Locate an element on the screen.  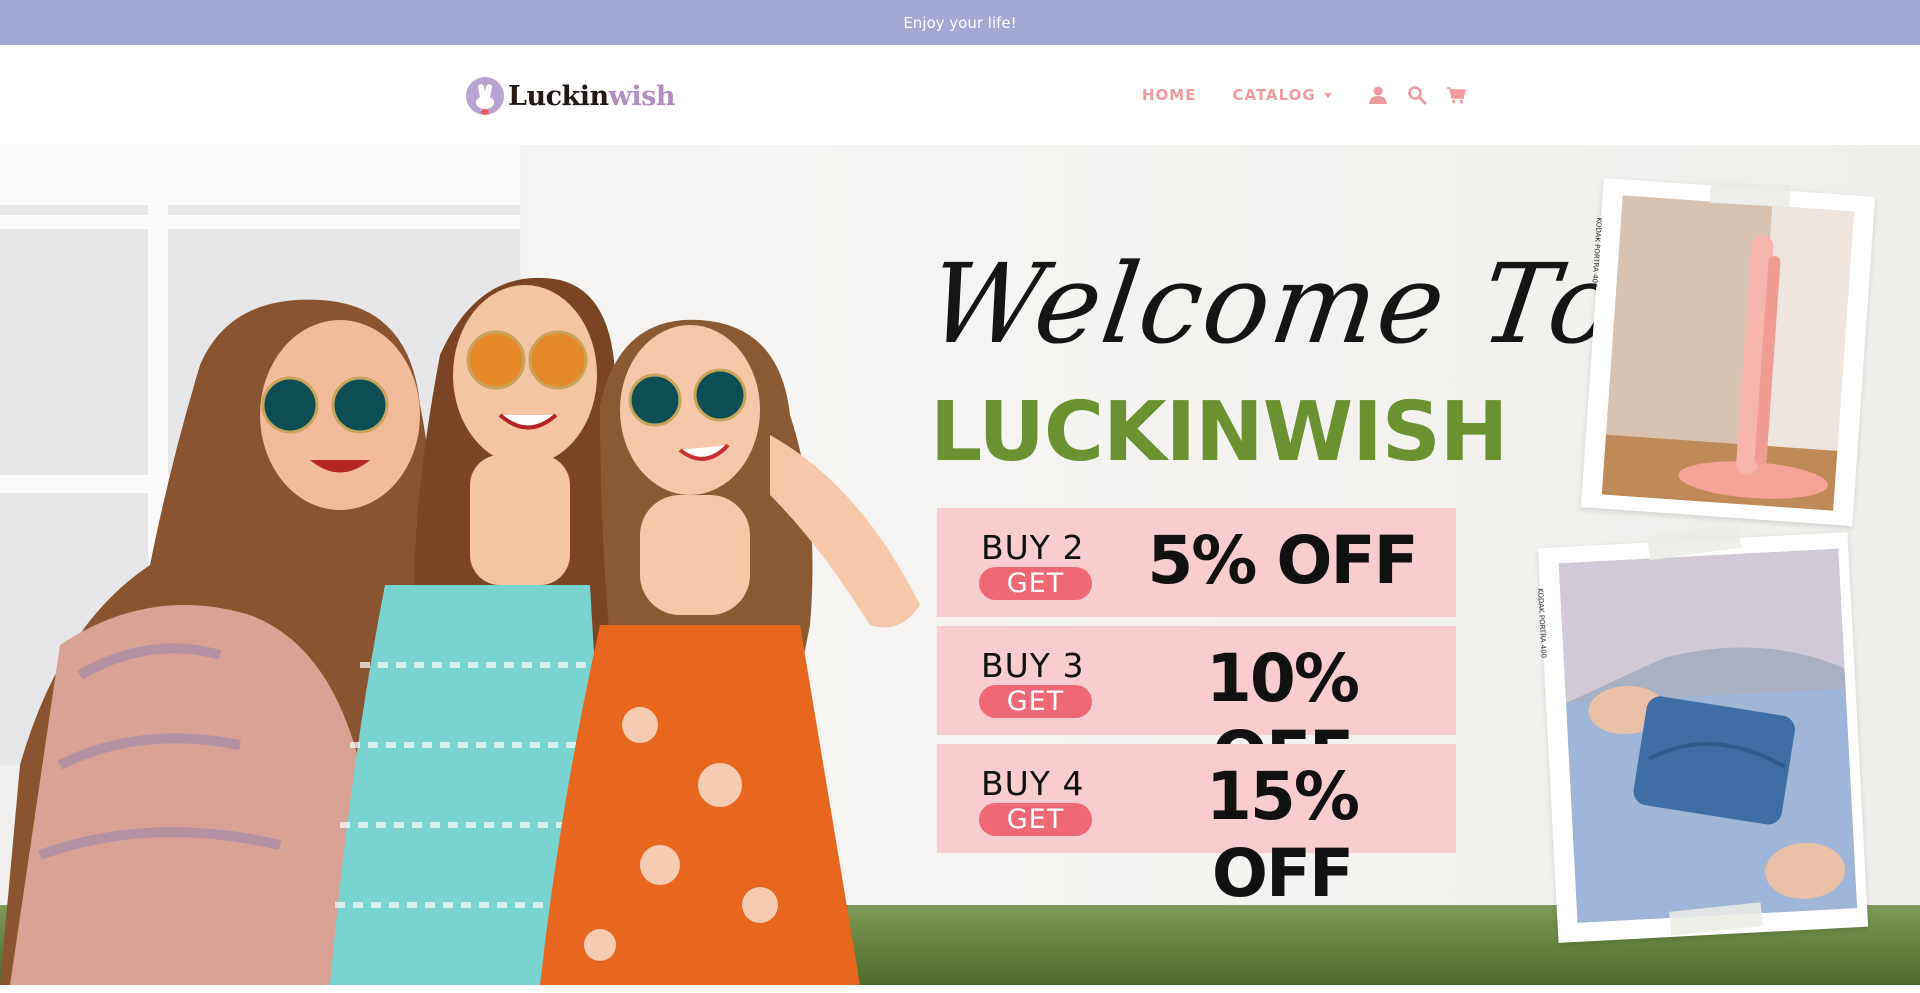
logo-text: Luckinwish is located at coordinates (592, 96).